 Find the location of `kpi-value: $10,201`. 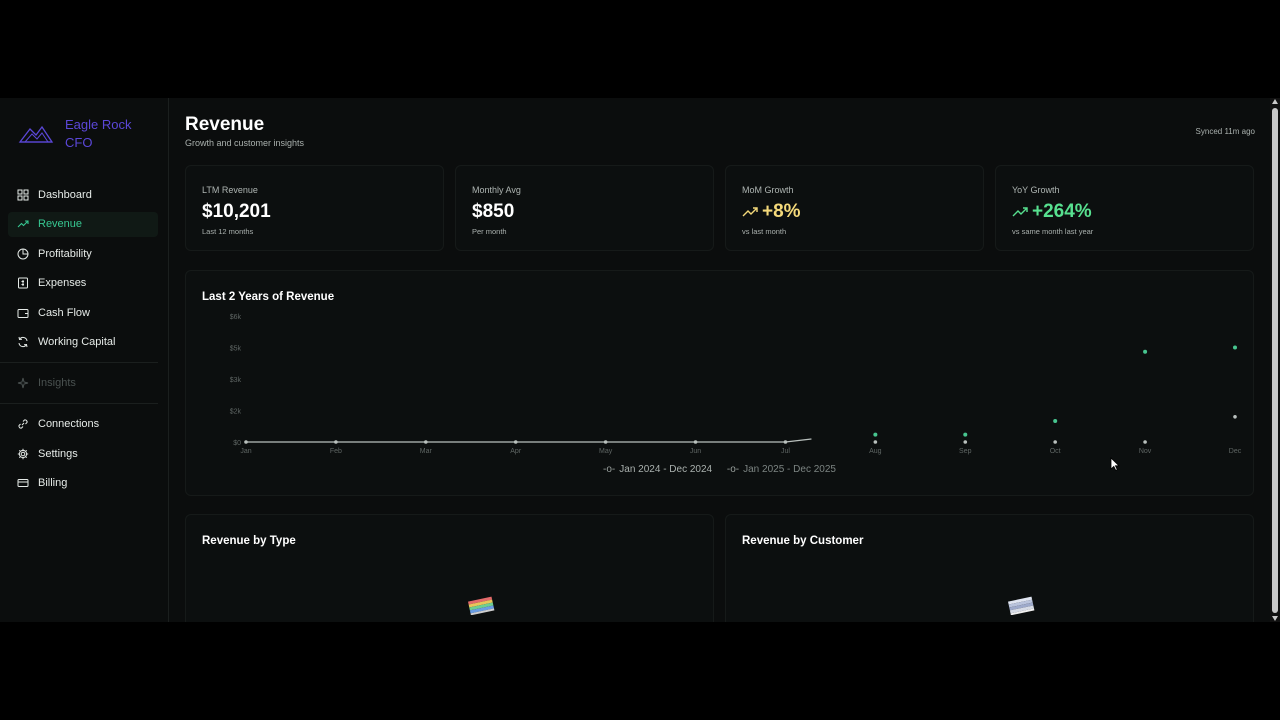

kpi-value: $10,201 is located at coordinates (236, 212).